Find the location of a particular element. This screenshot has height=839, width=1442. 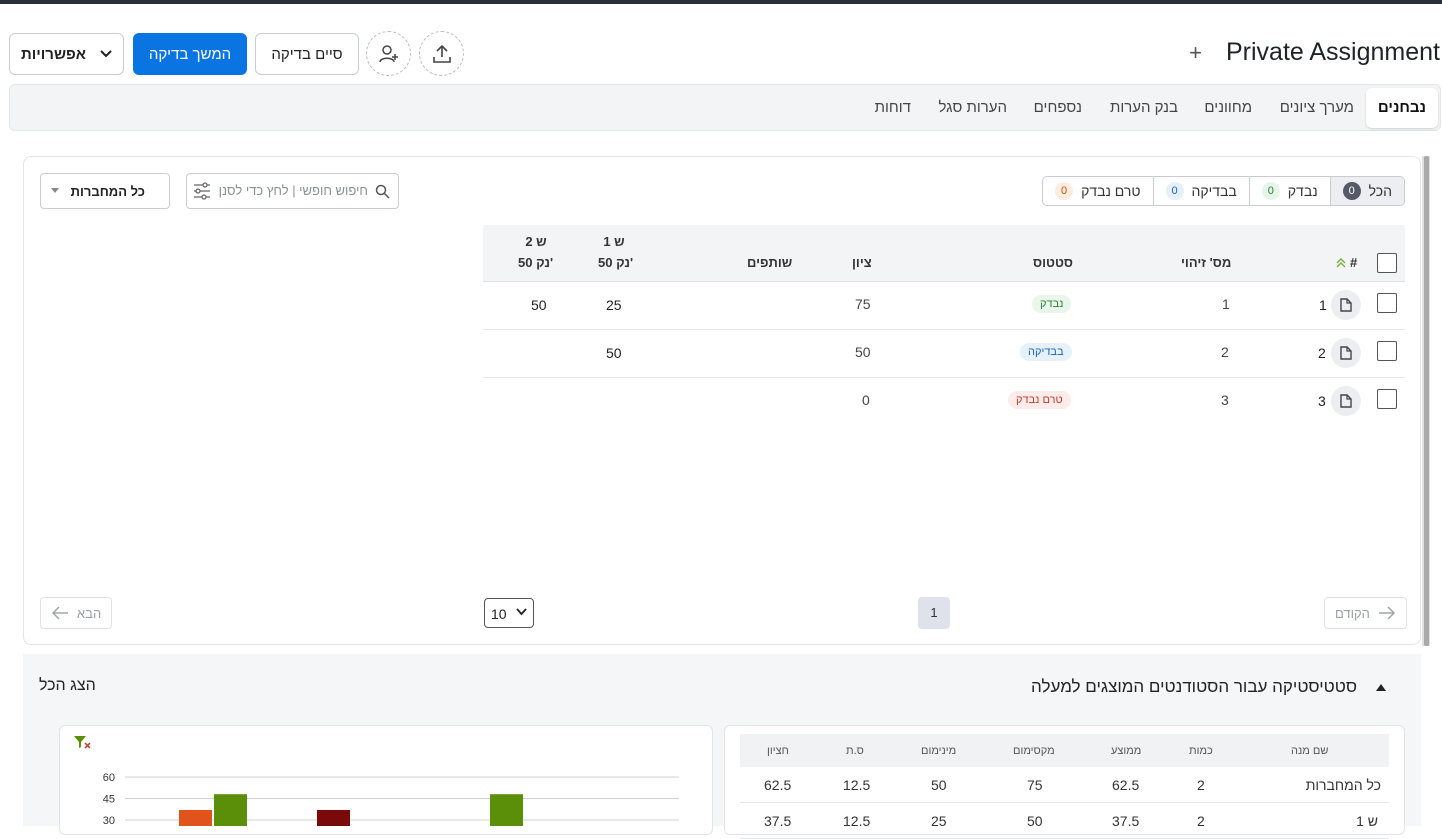

per-page-value: 10 is located at coordinates (499, 614).